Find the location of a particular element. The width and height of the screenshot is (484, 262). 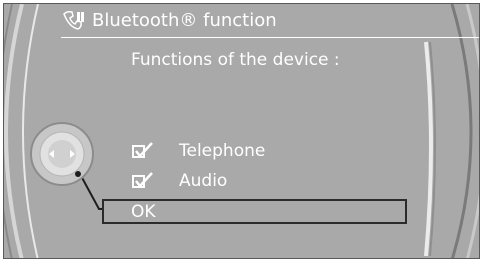

header: Bluetooth® function is located at coordinates (241, 21).